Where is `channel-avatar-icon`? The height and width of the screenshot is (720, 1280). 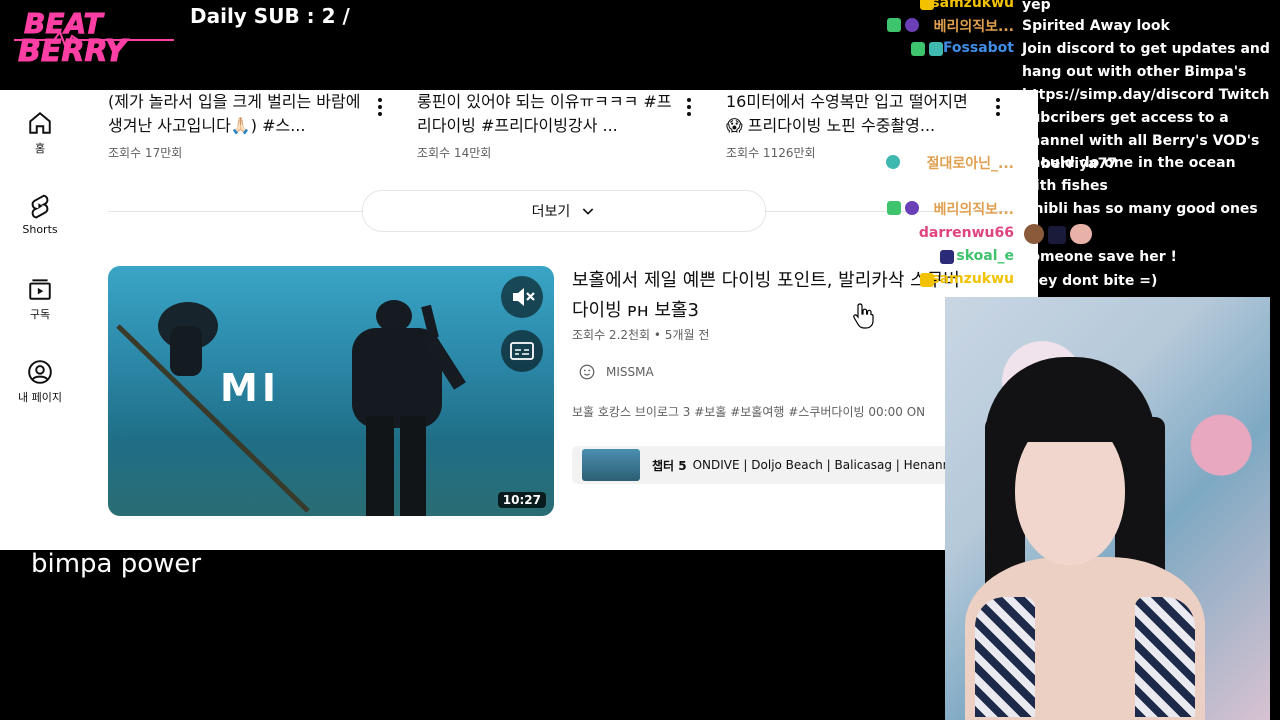 channel-avatar-icon is located at coordinates (587, 372).